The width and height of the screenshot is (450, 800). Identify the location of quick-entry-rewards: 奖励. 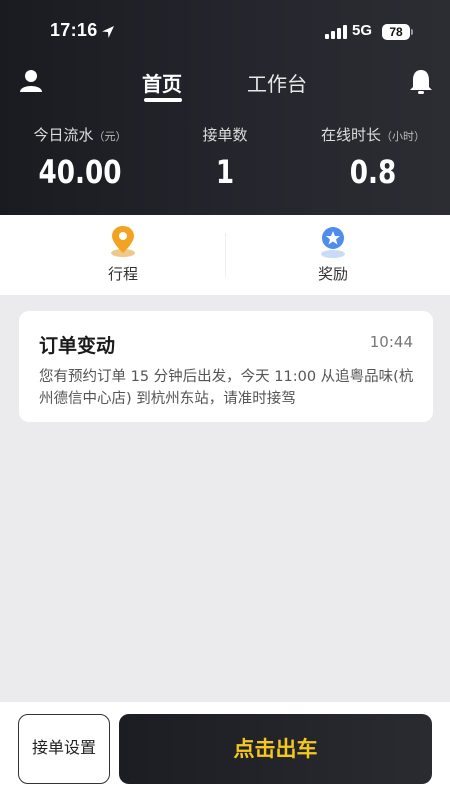
(333, 253).